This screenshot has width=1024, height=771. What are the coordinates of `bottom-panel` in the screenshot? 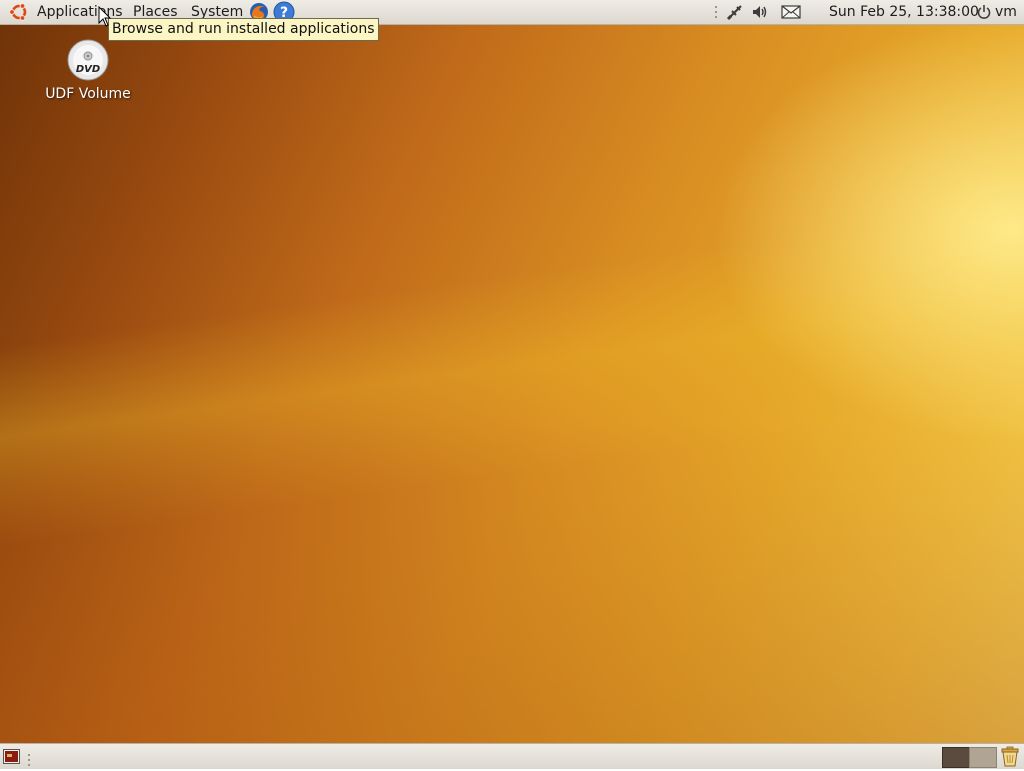 It's located at (512, 756).